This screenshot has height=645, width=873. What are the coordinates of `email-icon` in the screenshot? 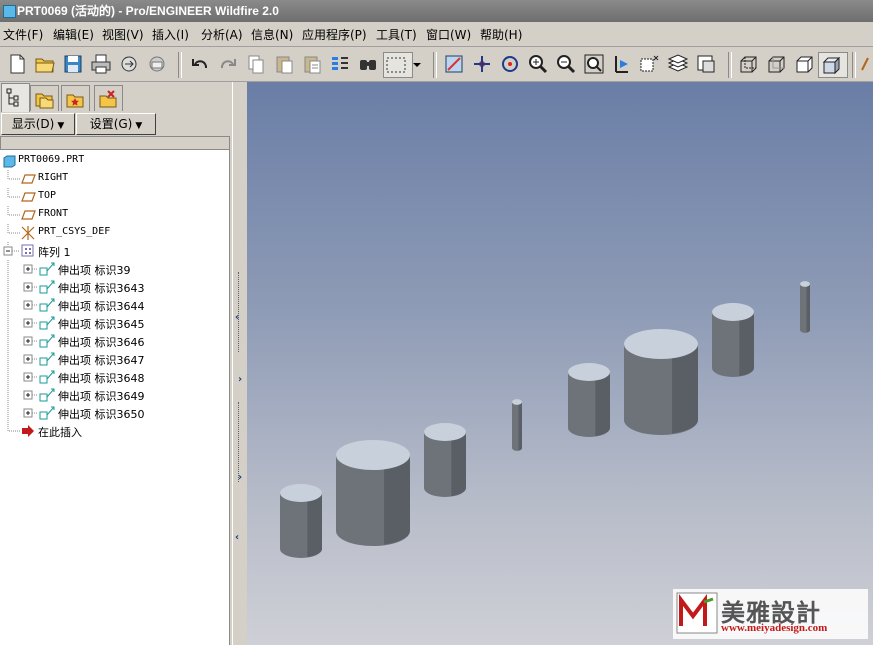 It's located at (157, 64).